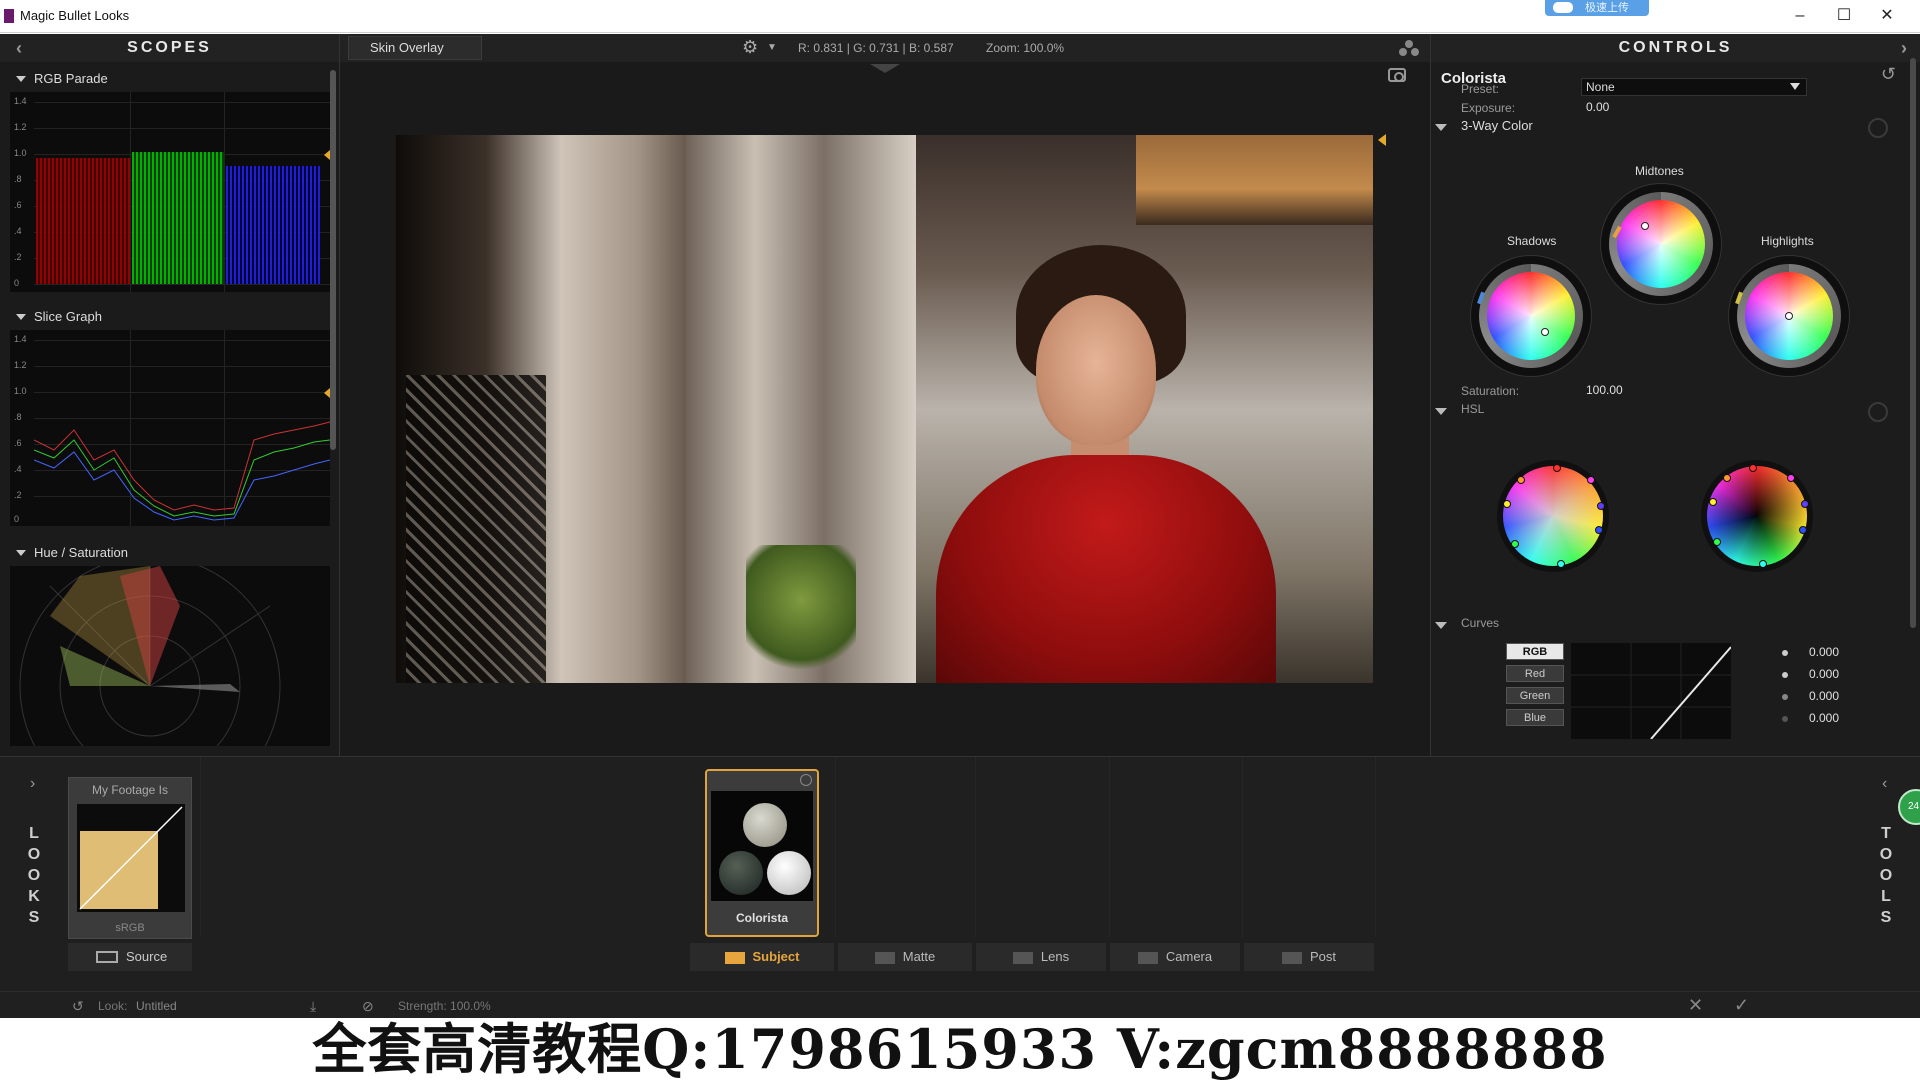  Describe the element at coordinates (1382, 140) in the screenshot. I see `frame-marker` at that location.